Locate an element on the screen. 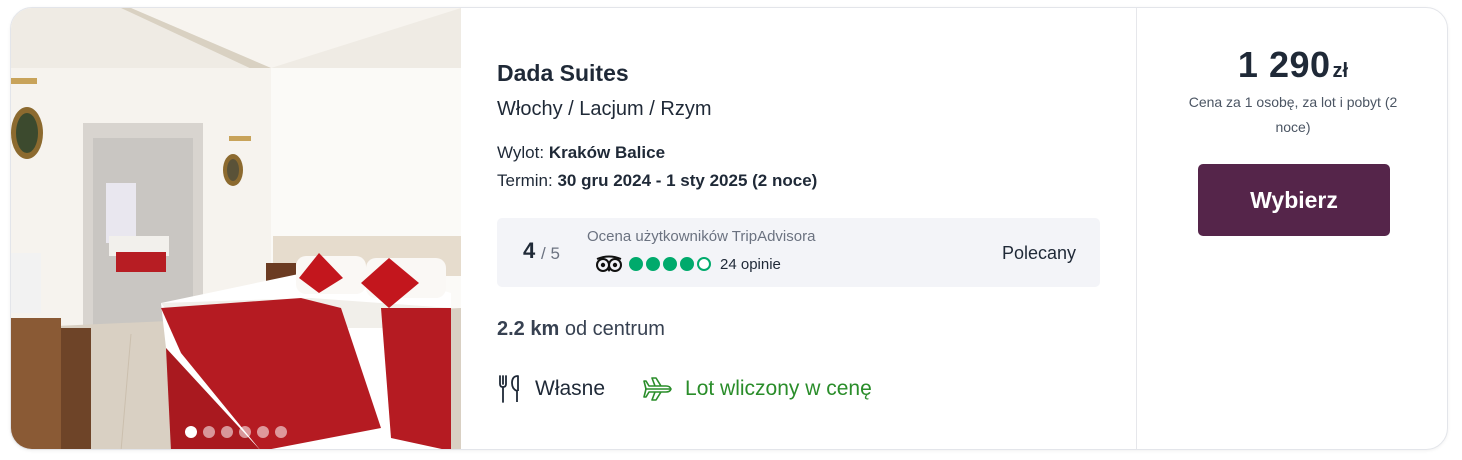 The width and height of the screenshot is (1462, 460). distance-to-center: 2.2 km od centrum is located at coordinates (581, 329).